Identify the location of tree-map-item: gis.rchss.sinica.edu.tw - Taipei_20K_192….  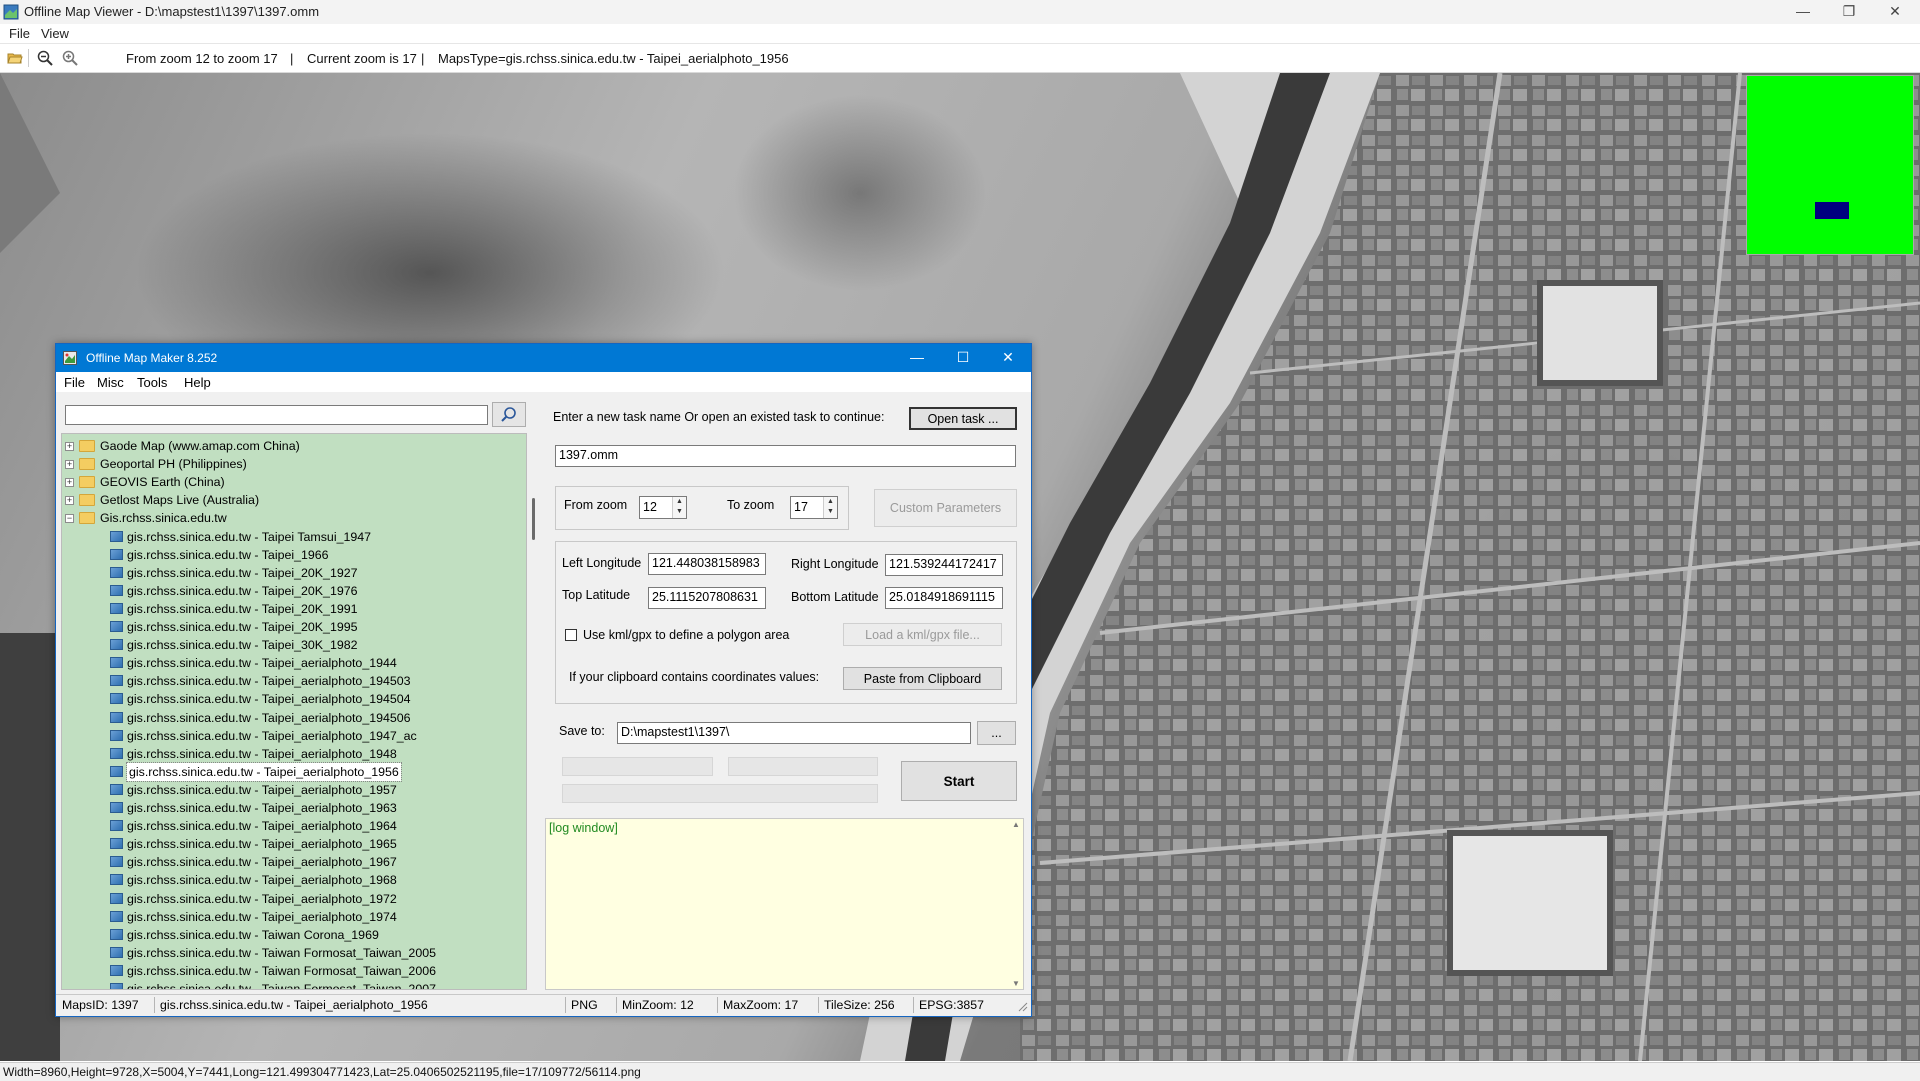
(292, 573).